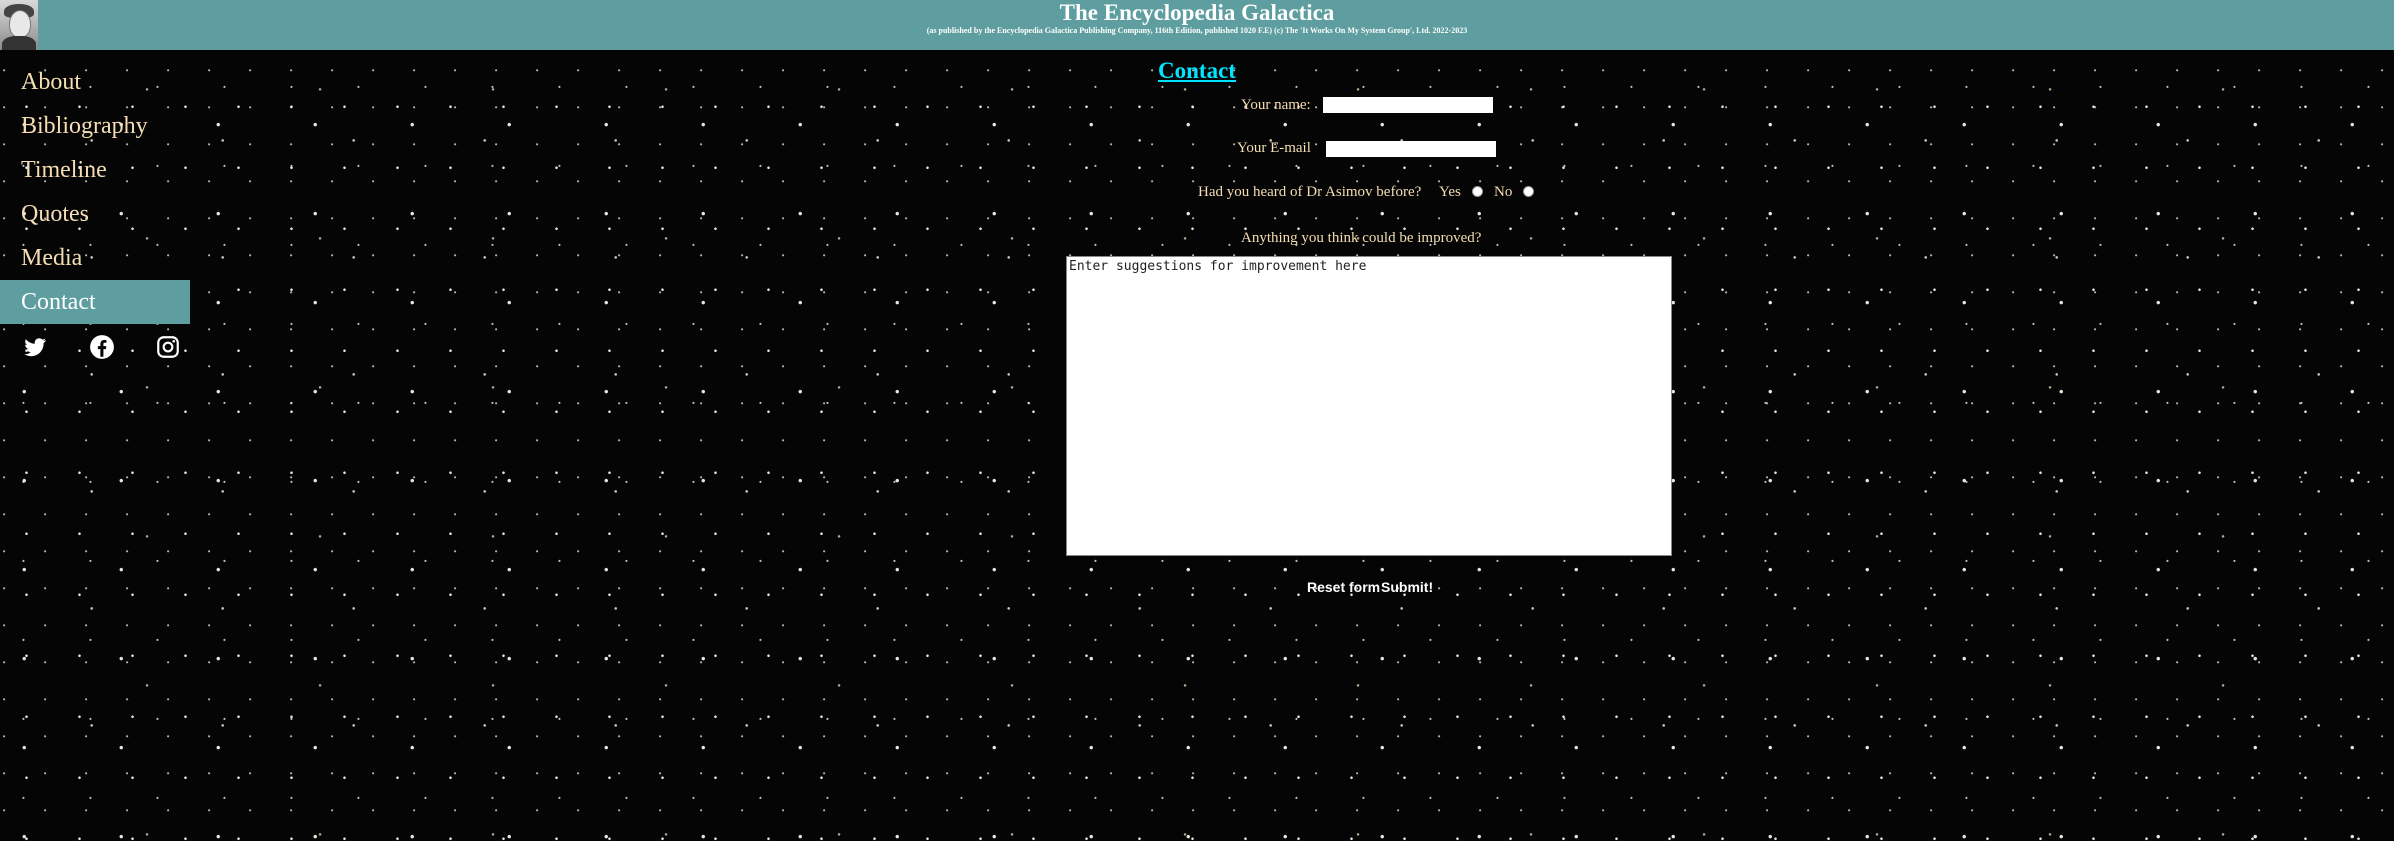  I want to click on submit-button: Submit!, so click(1407, 587).